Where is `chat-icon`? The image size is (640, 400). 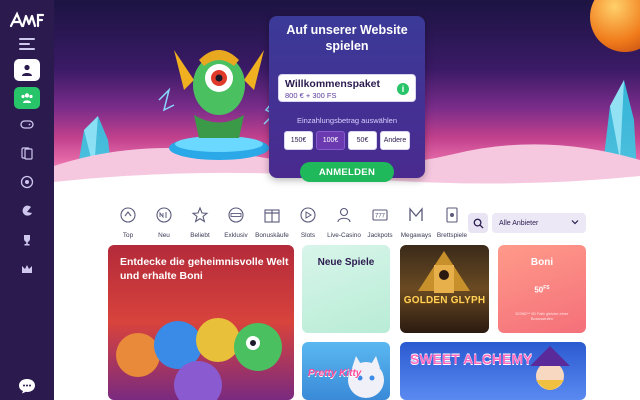
chat-icon is located at coordinates (27, 386).